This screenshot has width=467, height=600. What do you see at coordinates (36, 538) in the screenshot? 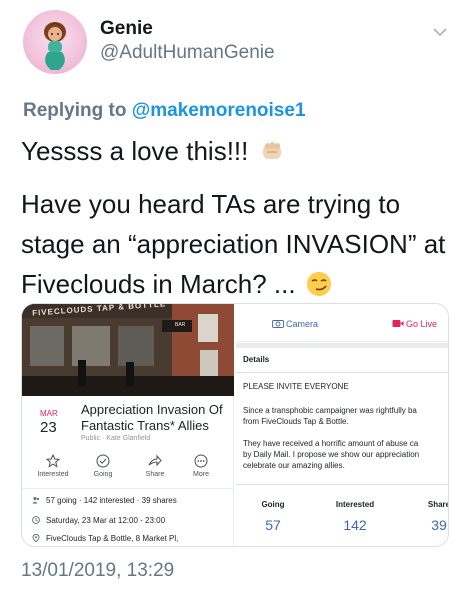
I see `location-pin-icon` at bounding box center [36, 538].